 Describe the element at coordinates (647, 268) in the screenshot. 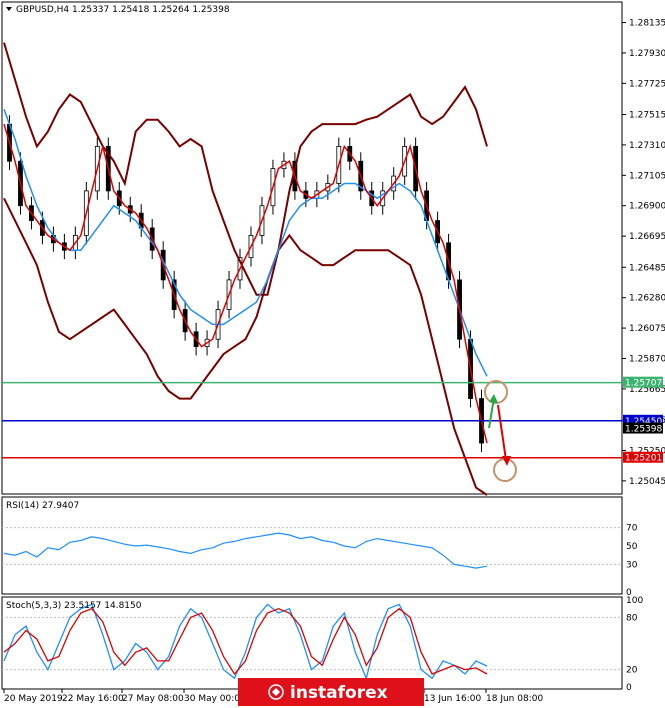

I see `y-tick-label: 1.26485` at that location.